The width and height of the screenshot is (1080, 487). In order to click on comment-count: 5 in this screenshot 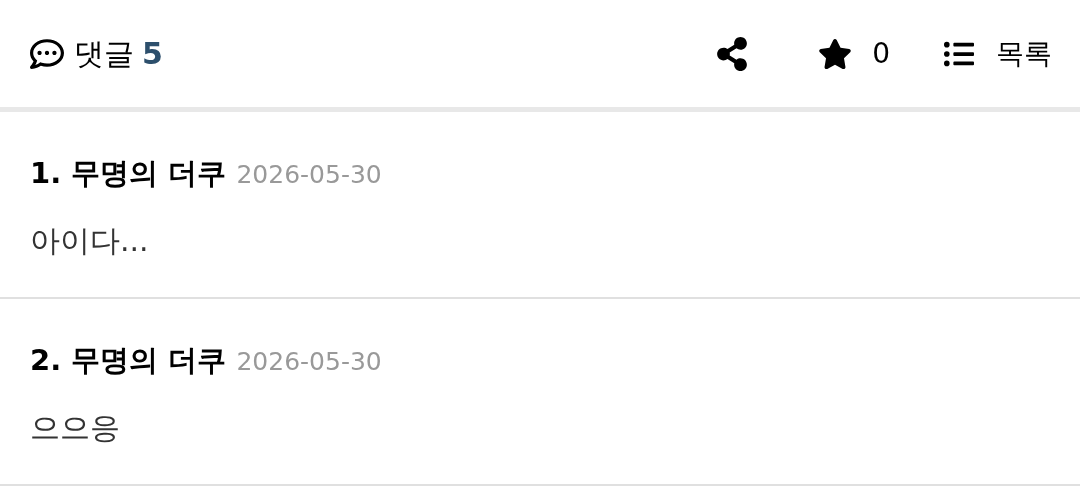, I will do `click(152, 54)`.